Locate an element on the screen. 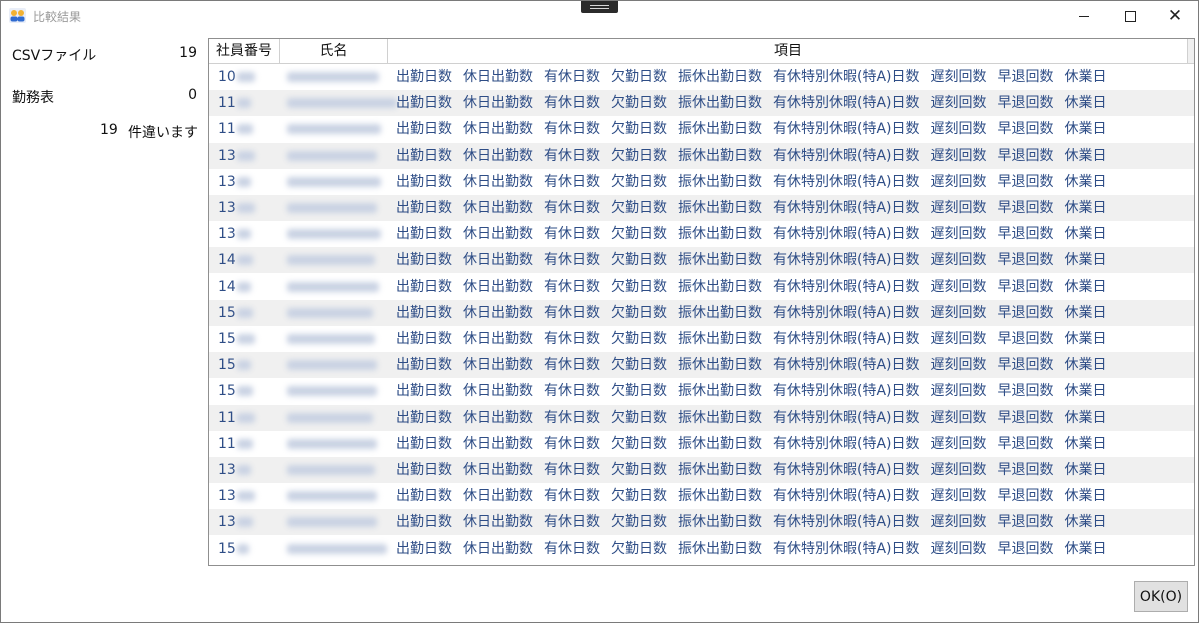  kinmu-label: 勤務表 is located at coordinates (33, 98).